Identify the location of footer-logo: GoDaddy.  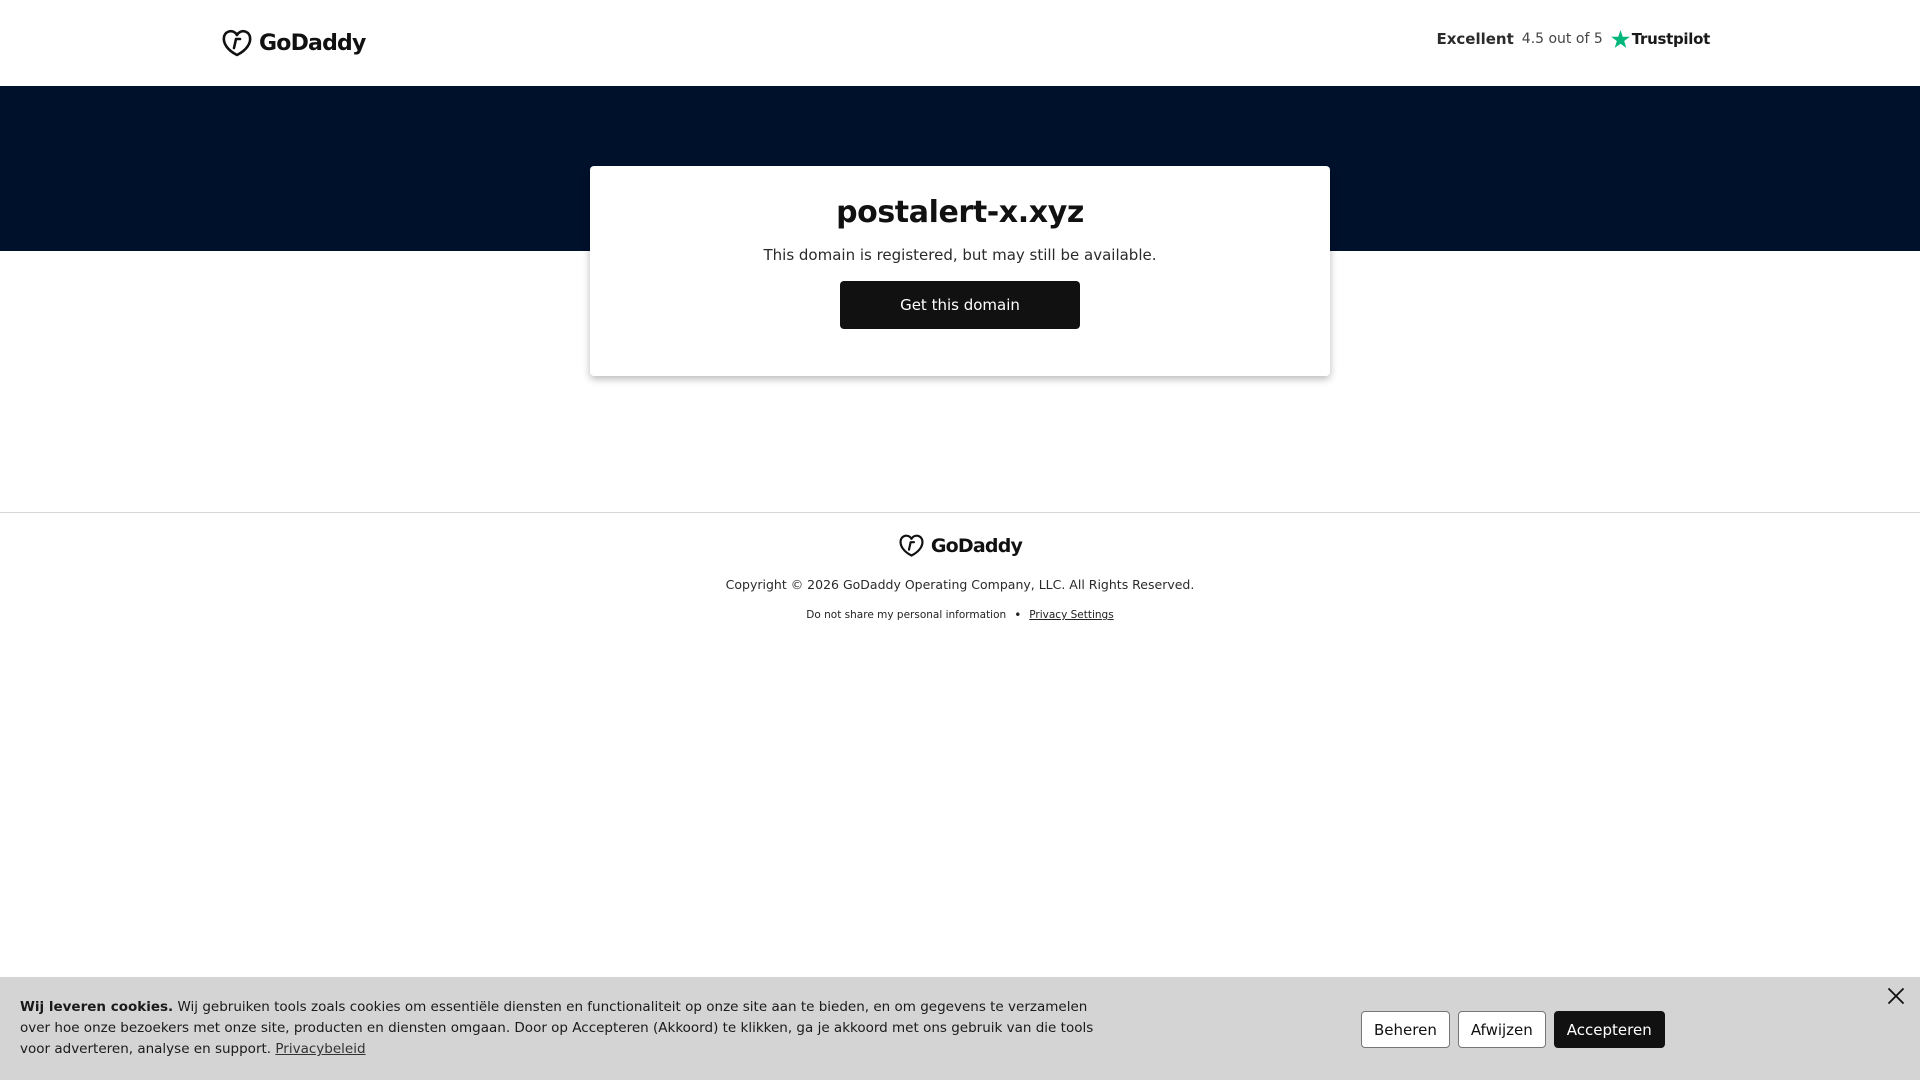
(960, 545).